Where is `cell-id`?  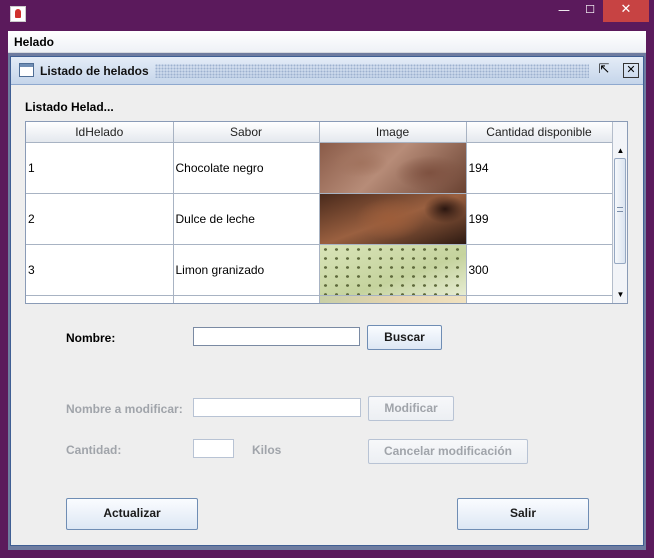
cell-id is located at coordinates (100, 299).